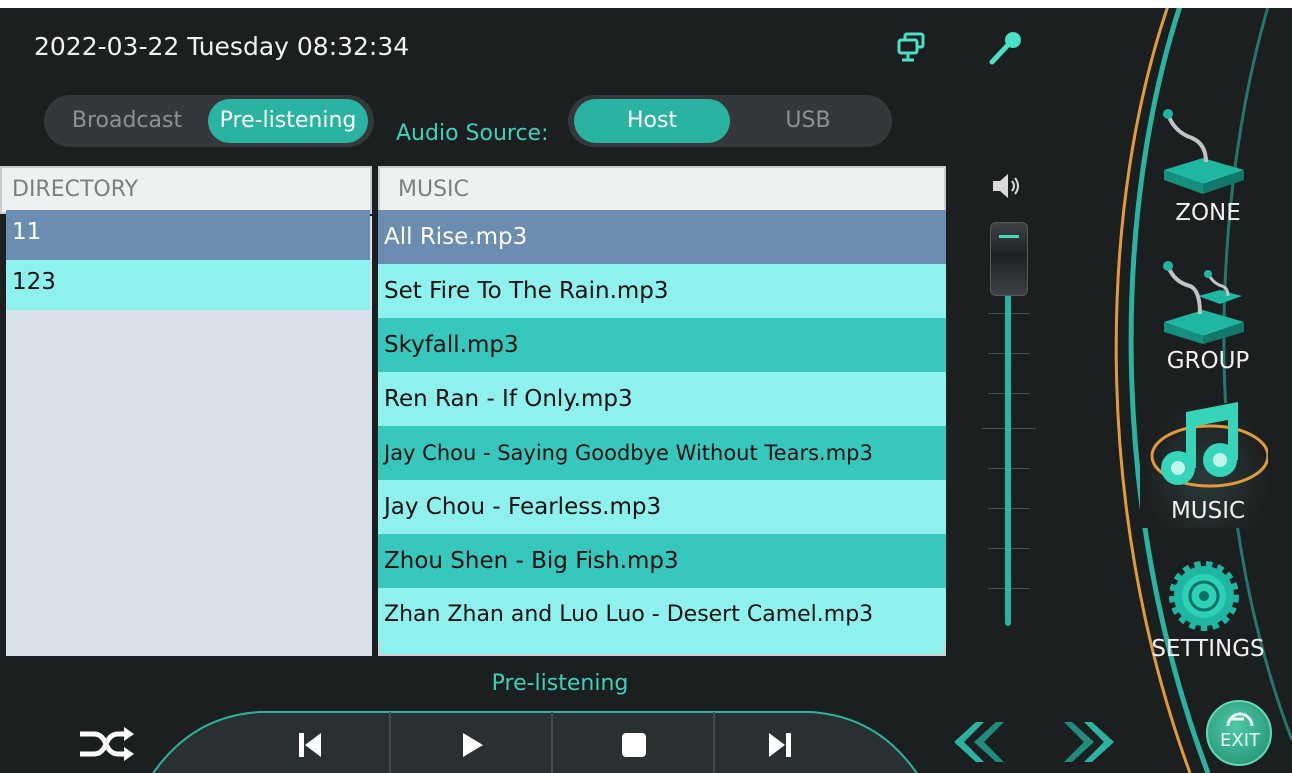  I want to click on sidebar-item-settings: SETTINGS, so click(1208, 649).